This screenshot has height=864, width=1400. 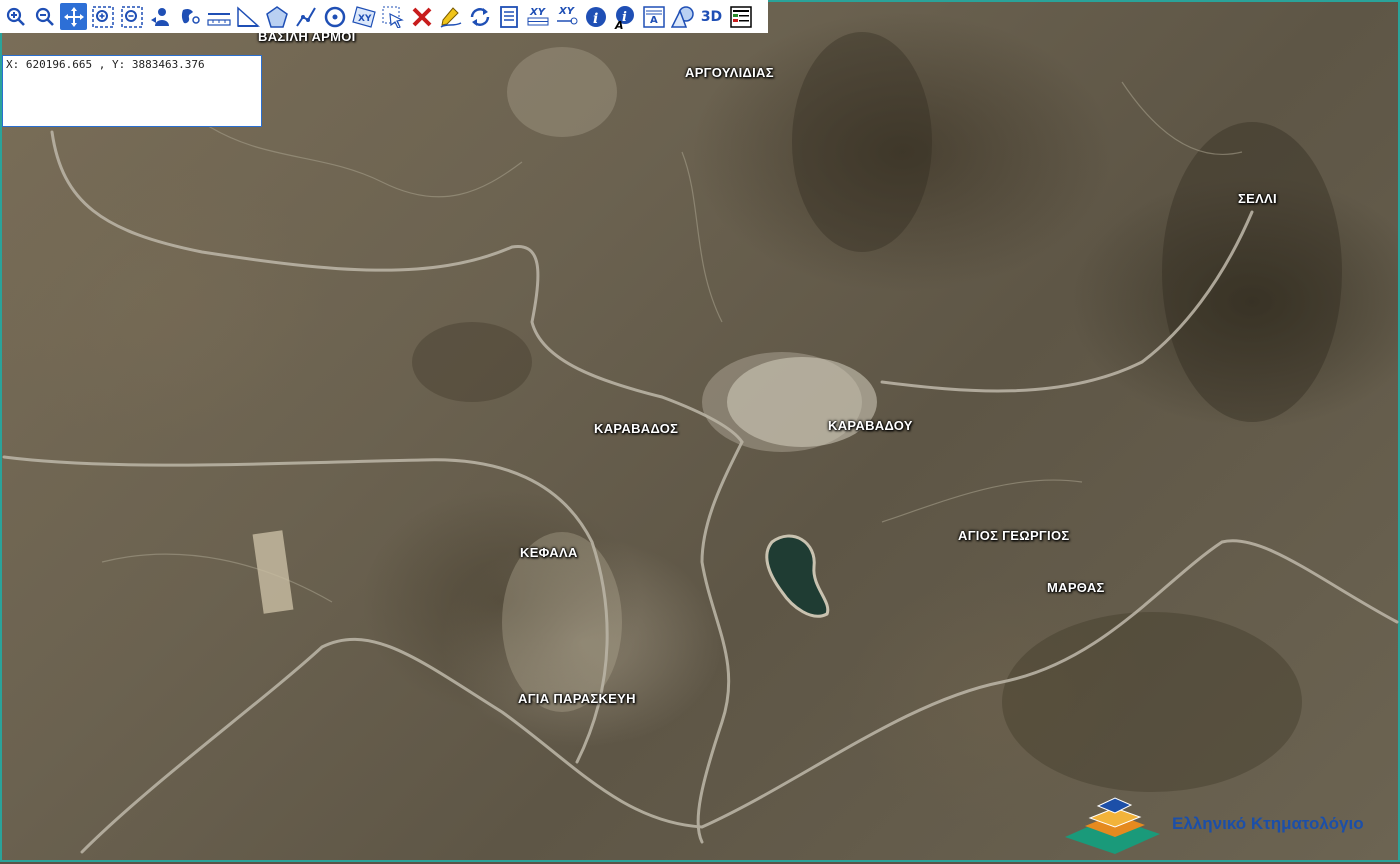 What do you see at coordinates (102, 16) in the screenshot?
I see `zoom-box-icon` at bounding box center [102, 16].